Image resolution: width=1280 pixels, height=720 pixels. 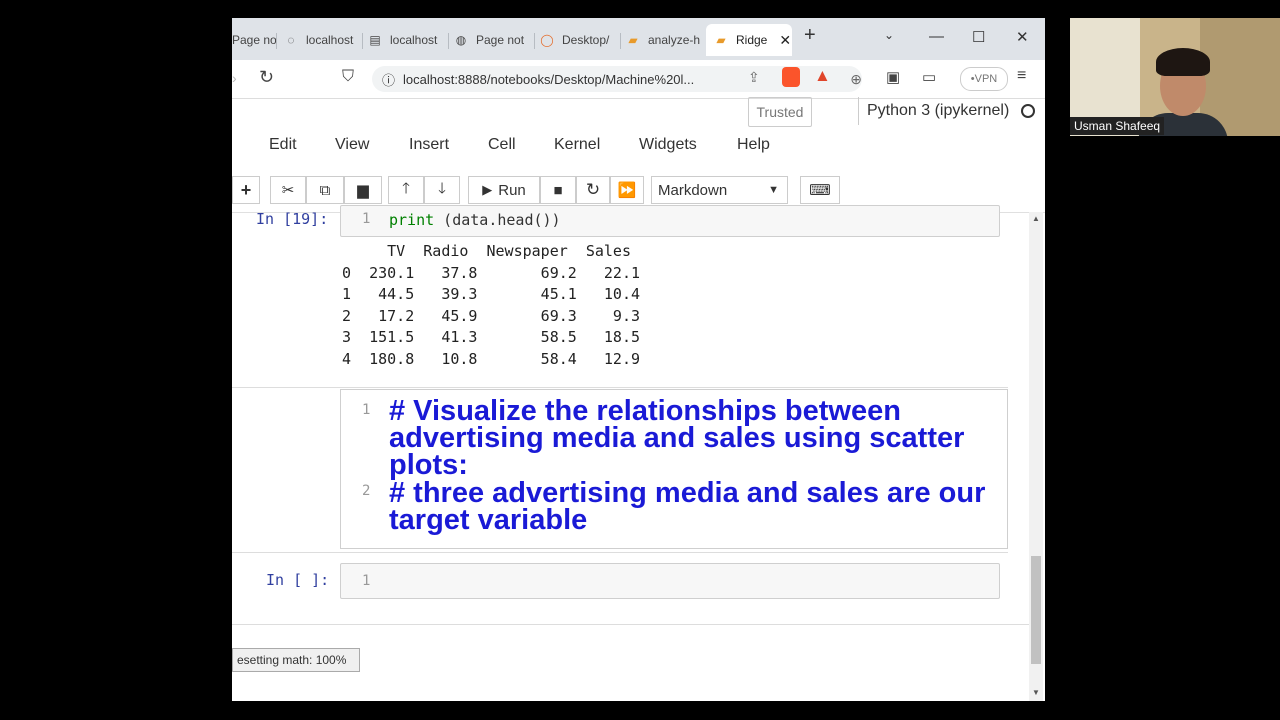 I want to click on play-icon: ▶, so click(x=487, y=189).